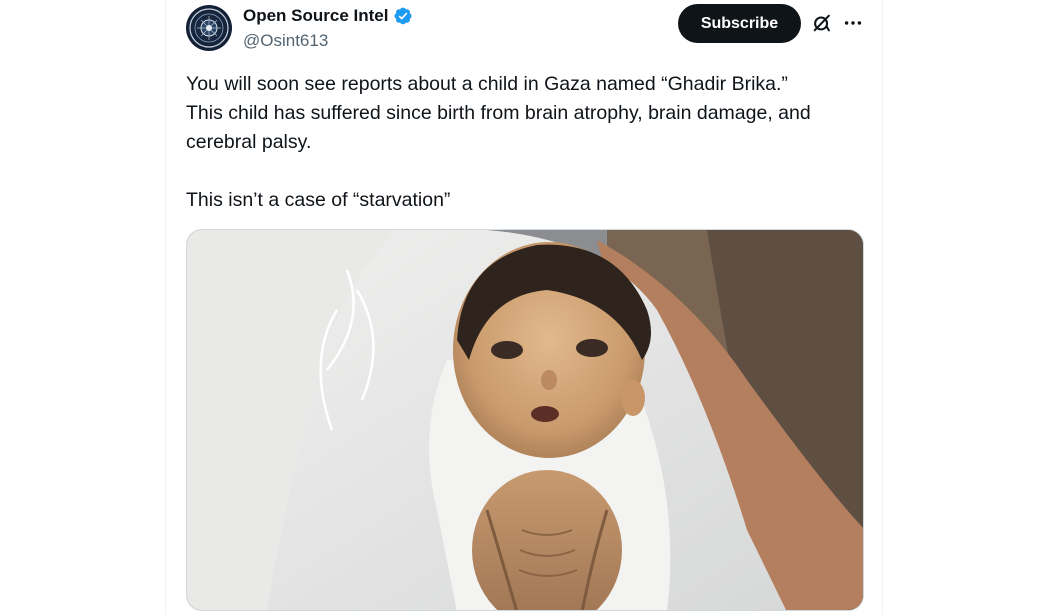 This screenshot has height=614, width=1050. Describe the element at coordinates (403, 16) in the screenshot. I see `verified-badge-icon` at that location.